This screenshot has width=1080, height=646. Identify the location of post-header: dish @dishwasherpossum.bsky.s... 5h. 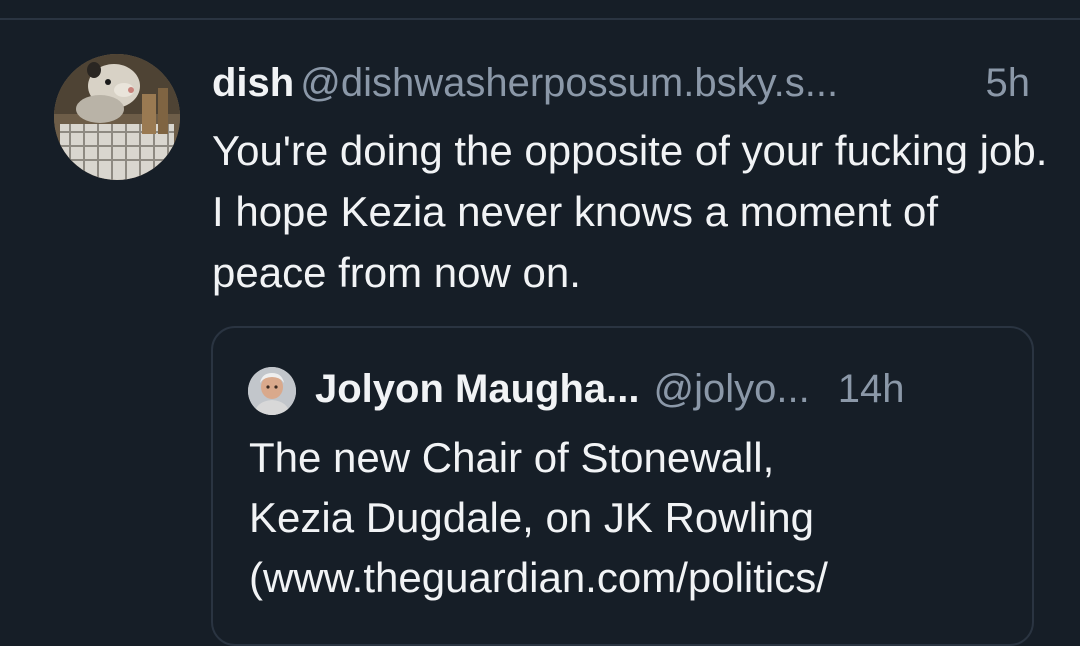
(627, 83).